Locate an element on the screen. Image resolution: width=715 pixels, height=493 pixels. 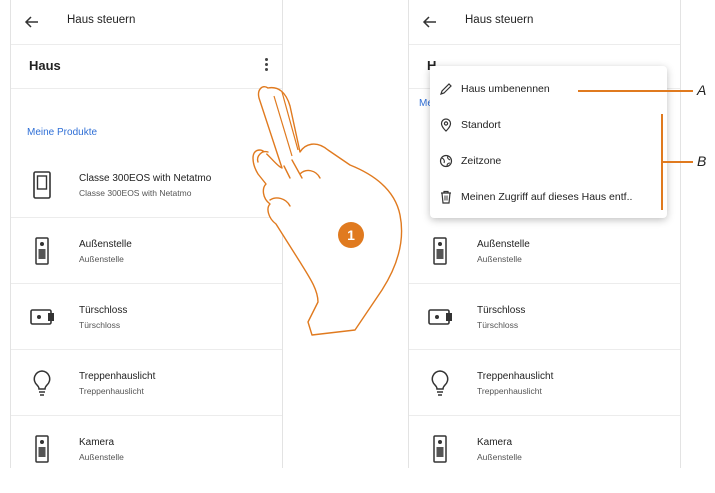
callout-label-a: A is located at coordinates (702, 90).